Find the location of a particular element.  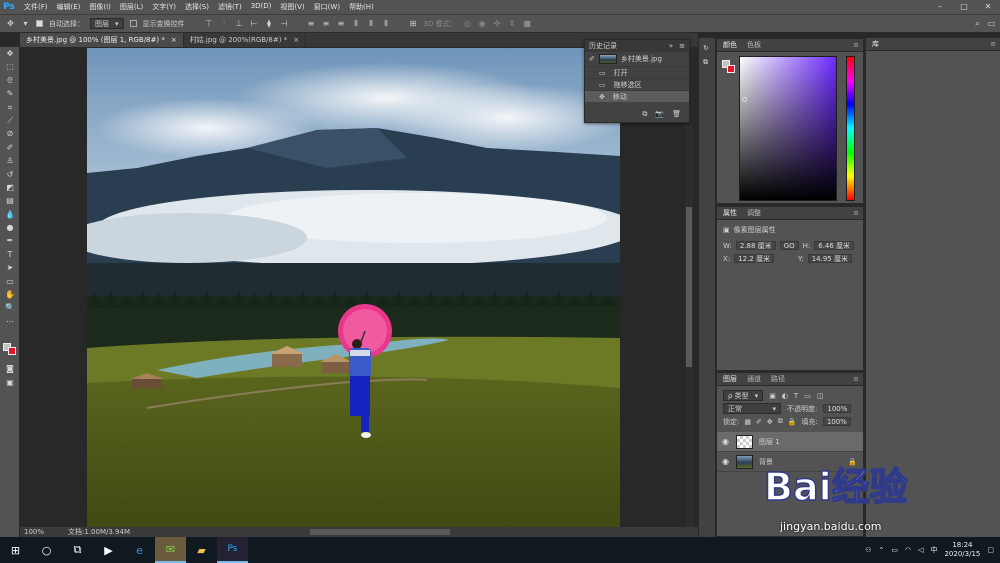

battery-icon: ▭ is located at coordinates (894, 550).